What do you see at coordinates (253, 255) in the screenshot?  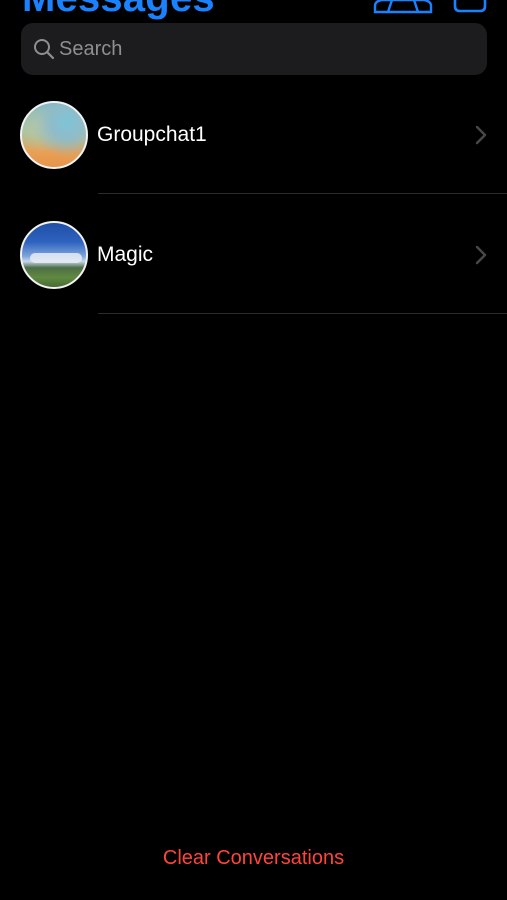 I see `conversation-row-magic: Magic` at bounding box center [253, 255].